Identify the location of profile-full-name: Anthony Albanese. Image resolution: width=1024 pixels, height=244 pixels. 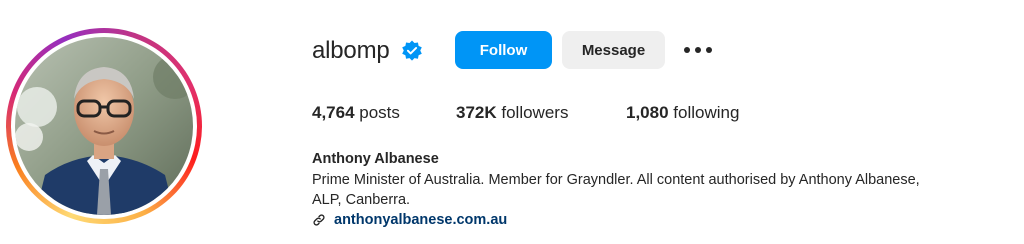
(375, 159).